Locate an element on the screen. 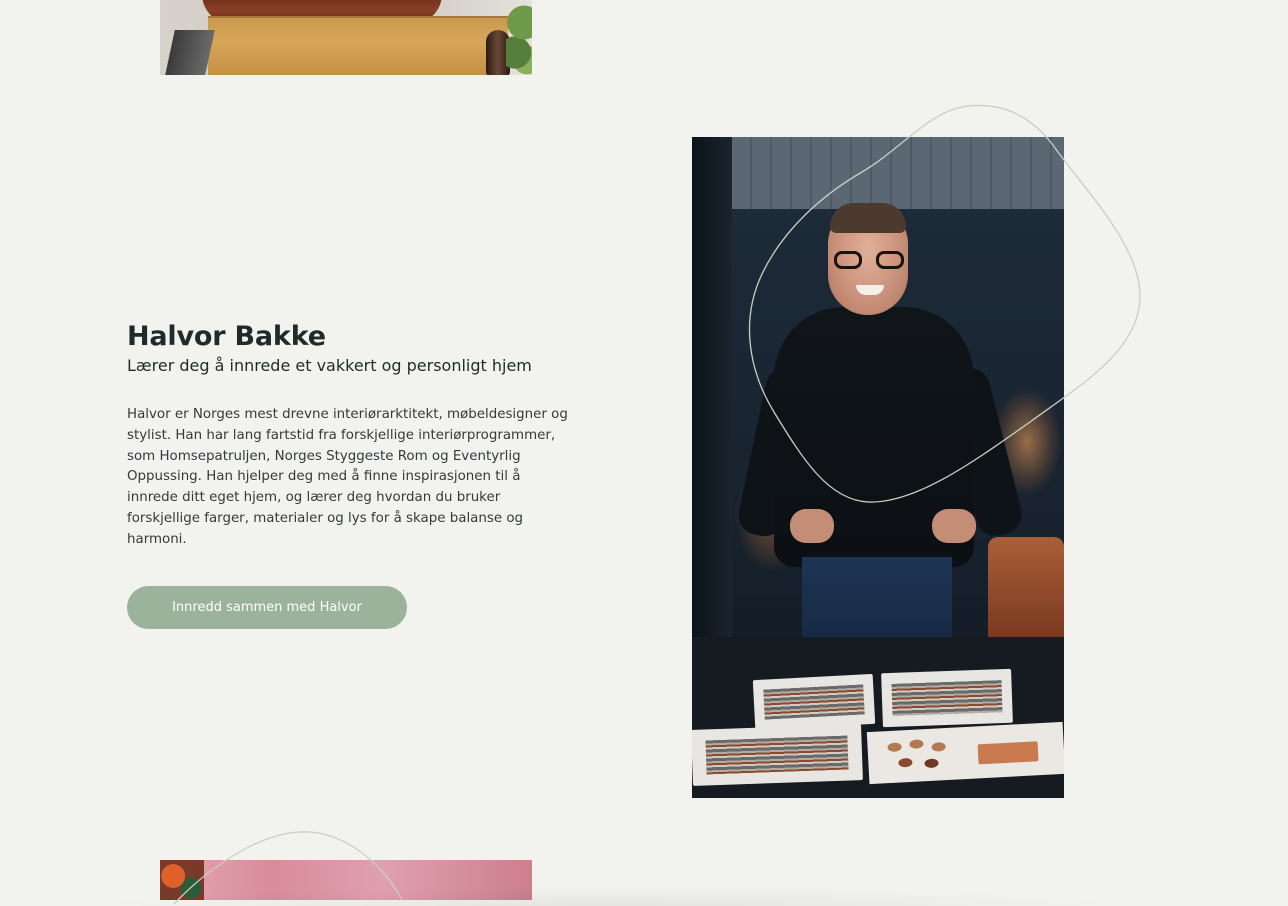 This screenshot has width=1288, height=906. photo-hand-left is located at coordinates (812, 526).